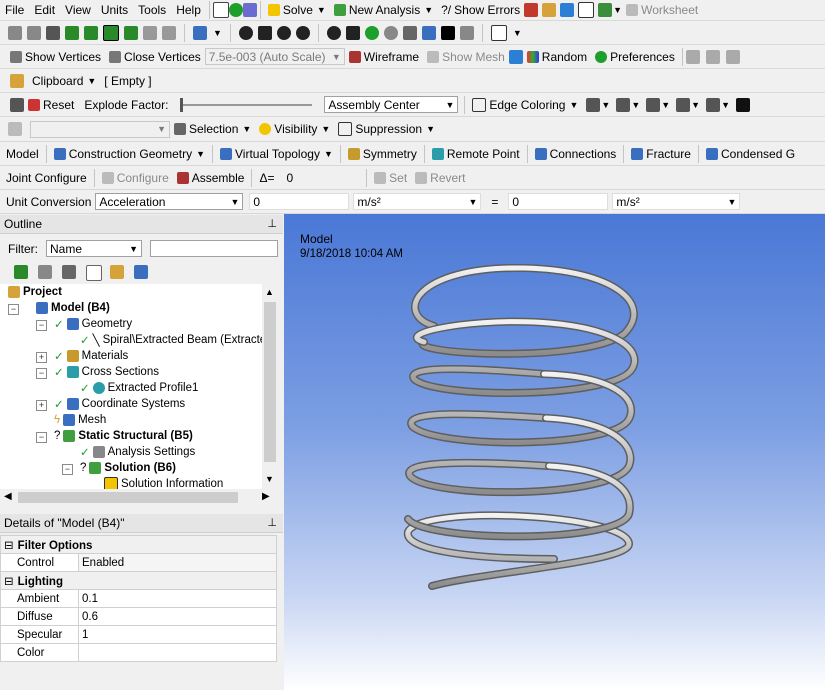  I want to click on reset-button: Reset, so click(51, 105).